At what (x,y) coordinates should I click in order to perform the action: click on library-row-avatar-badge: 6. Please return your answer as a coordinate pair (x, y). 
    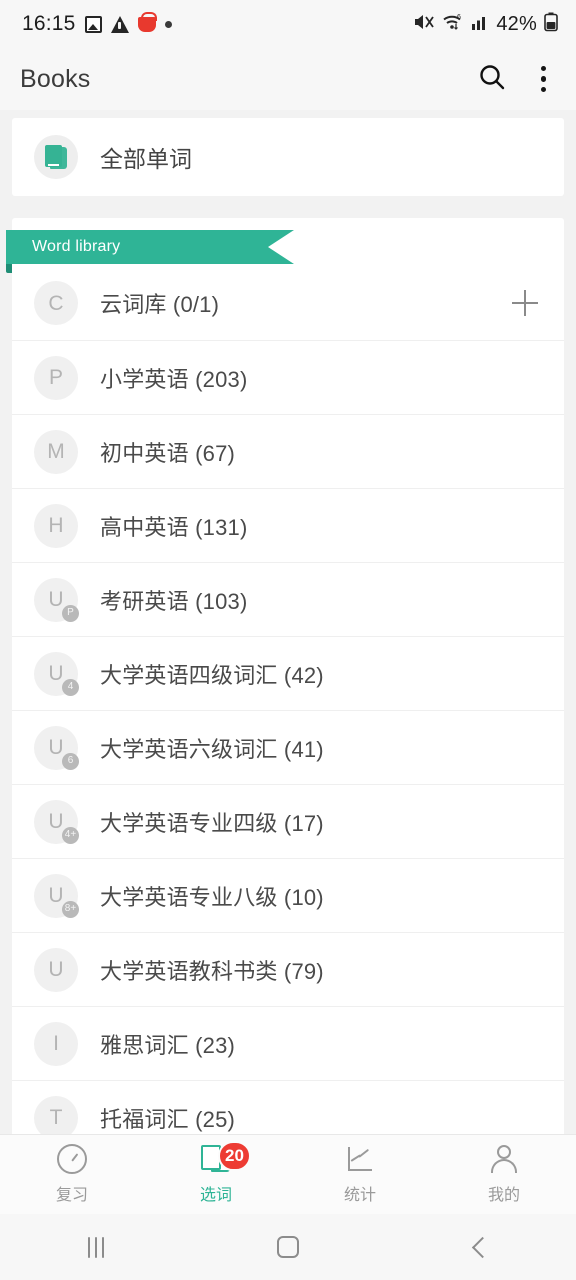
    Looking at the image, I should click on (70, 761).